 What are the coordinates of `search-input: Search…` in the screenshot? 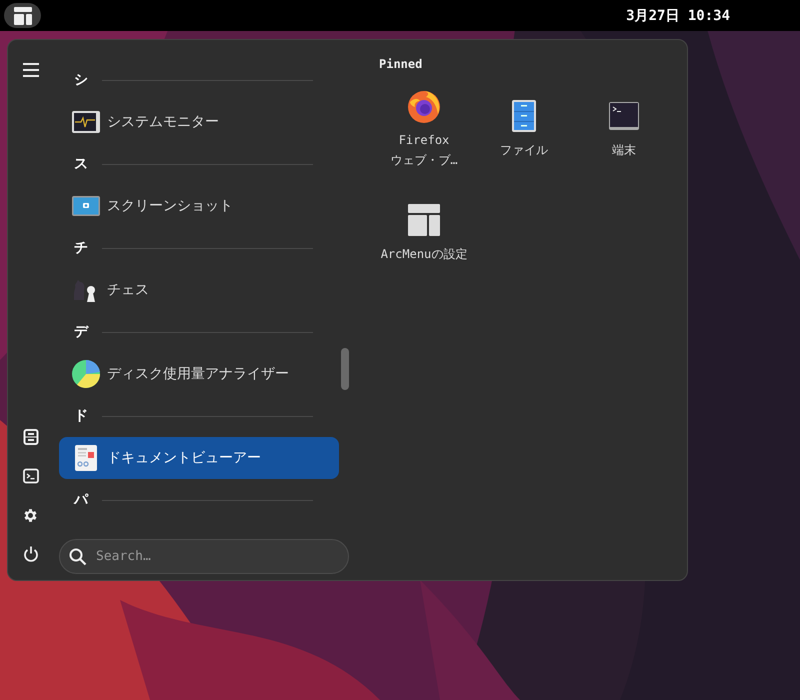 It's located at (221, 556).